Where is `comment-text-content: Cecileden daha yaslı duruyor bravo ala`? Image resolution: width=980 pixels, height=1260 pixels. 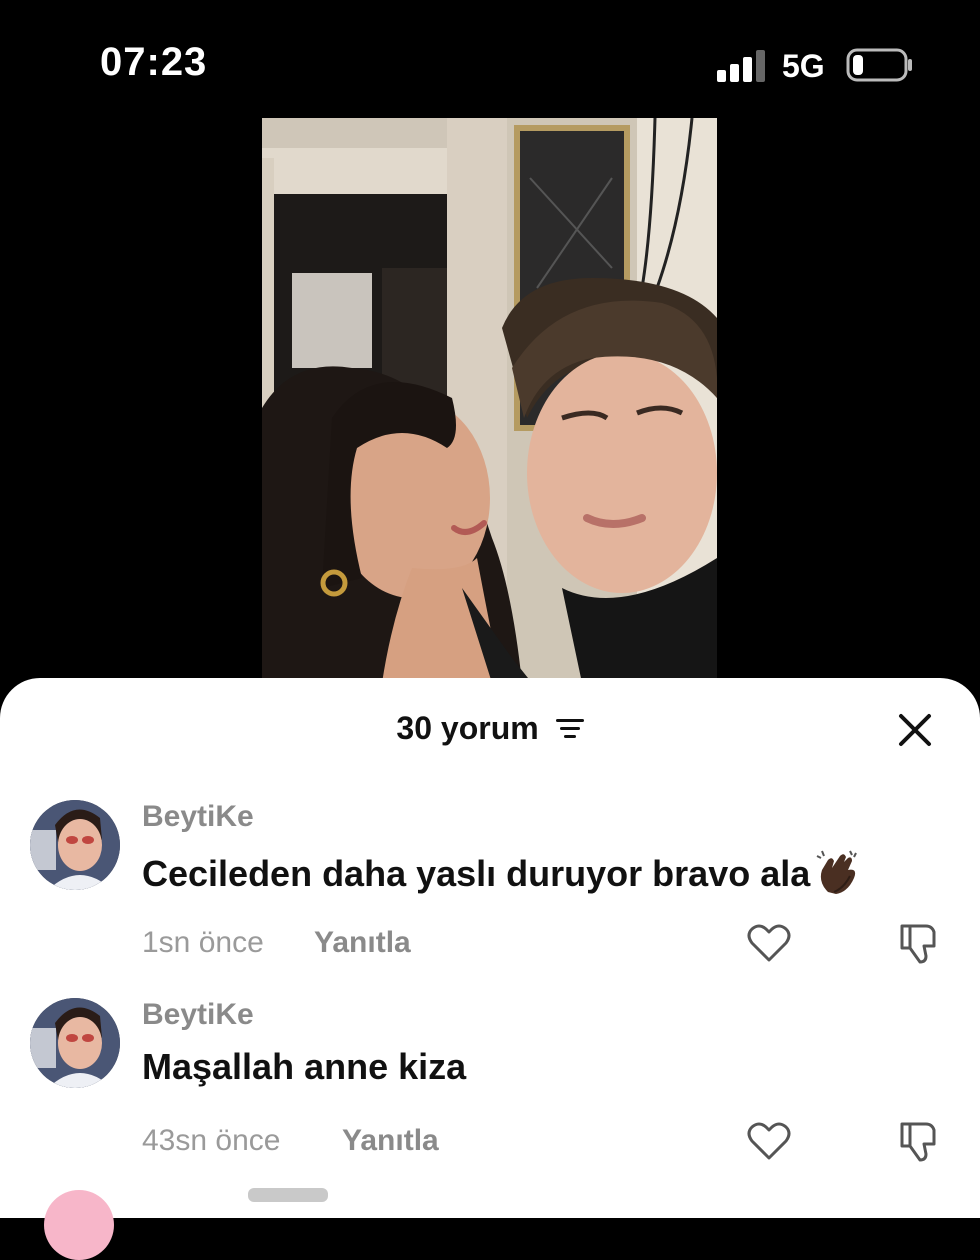
comment-text-content: Cecileden daha yaslı duruyor bravo ala is located at coordinates (476, 873).